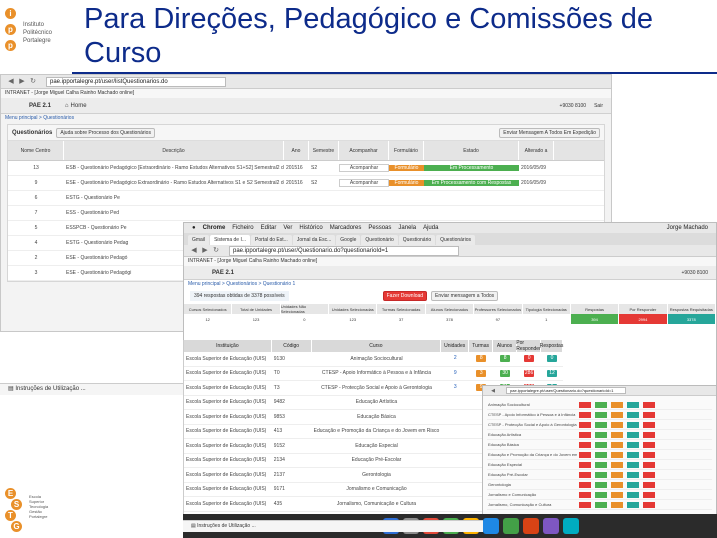 This screenshot has width=717, height=538. What do you see at coordinates (405, 296) in the screenshot?
I see `download-button: Fazer Download` at bounding box center [405, 296].